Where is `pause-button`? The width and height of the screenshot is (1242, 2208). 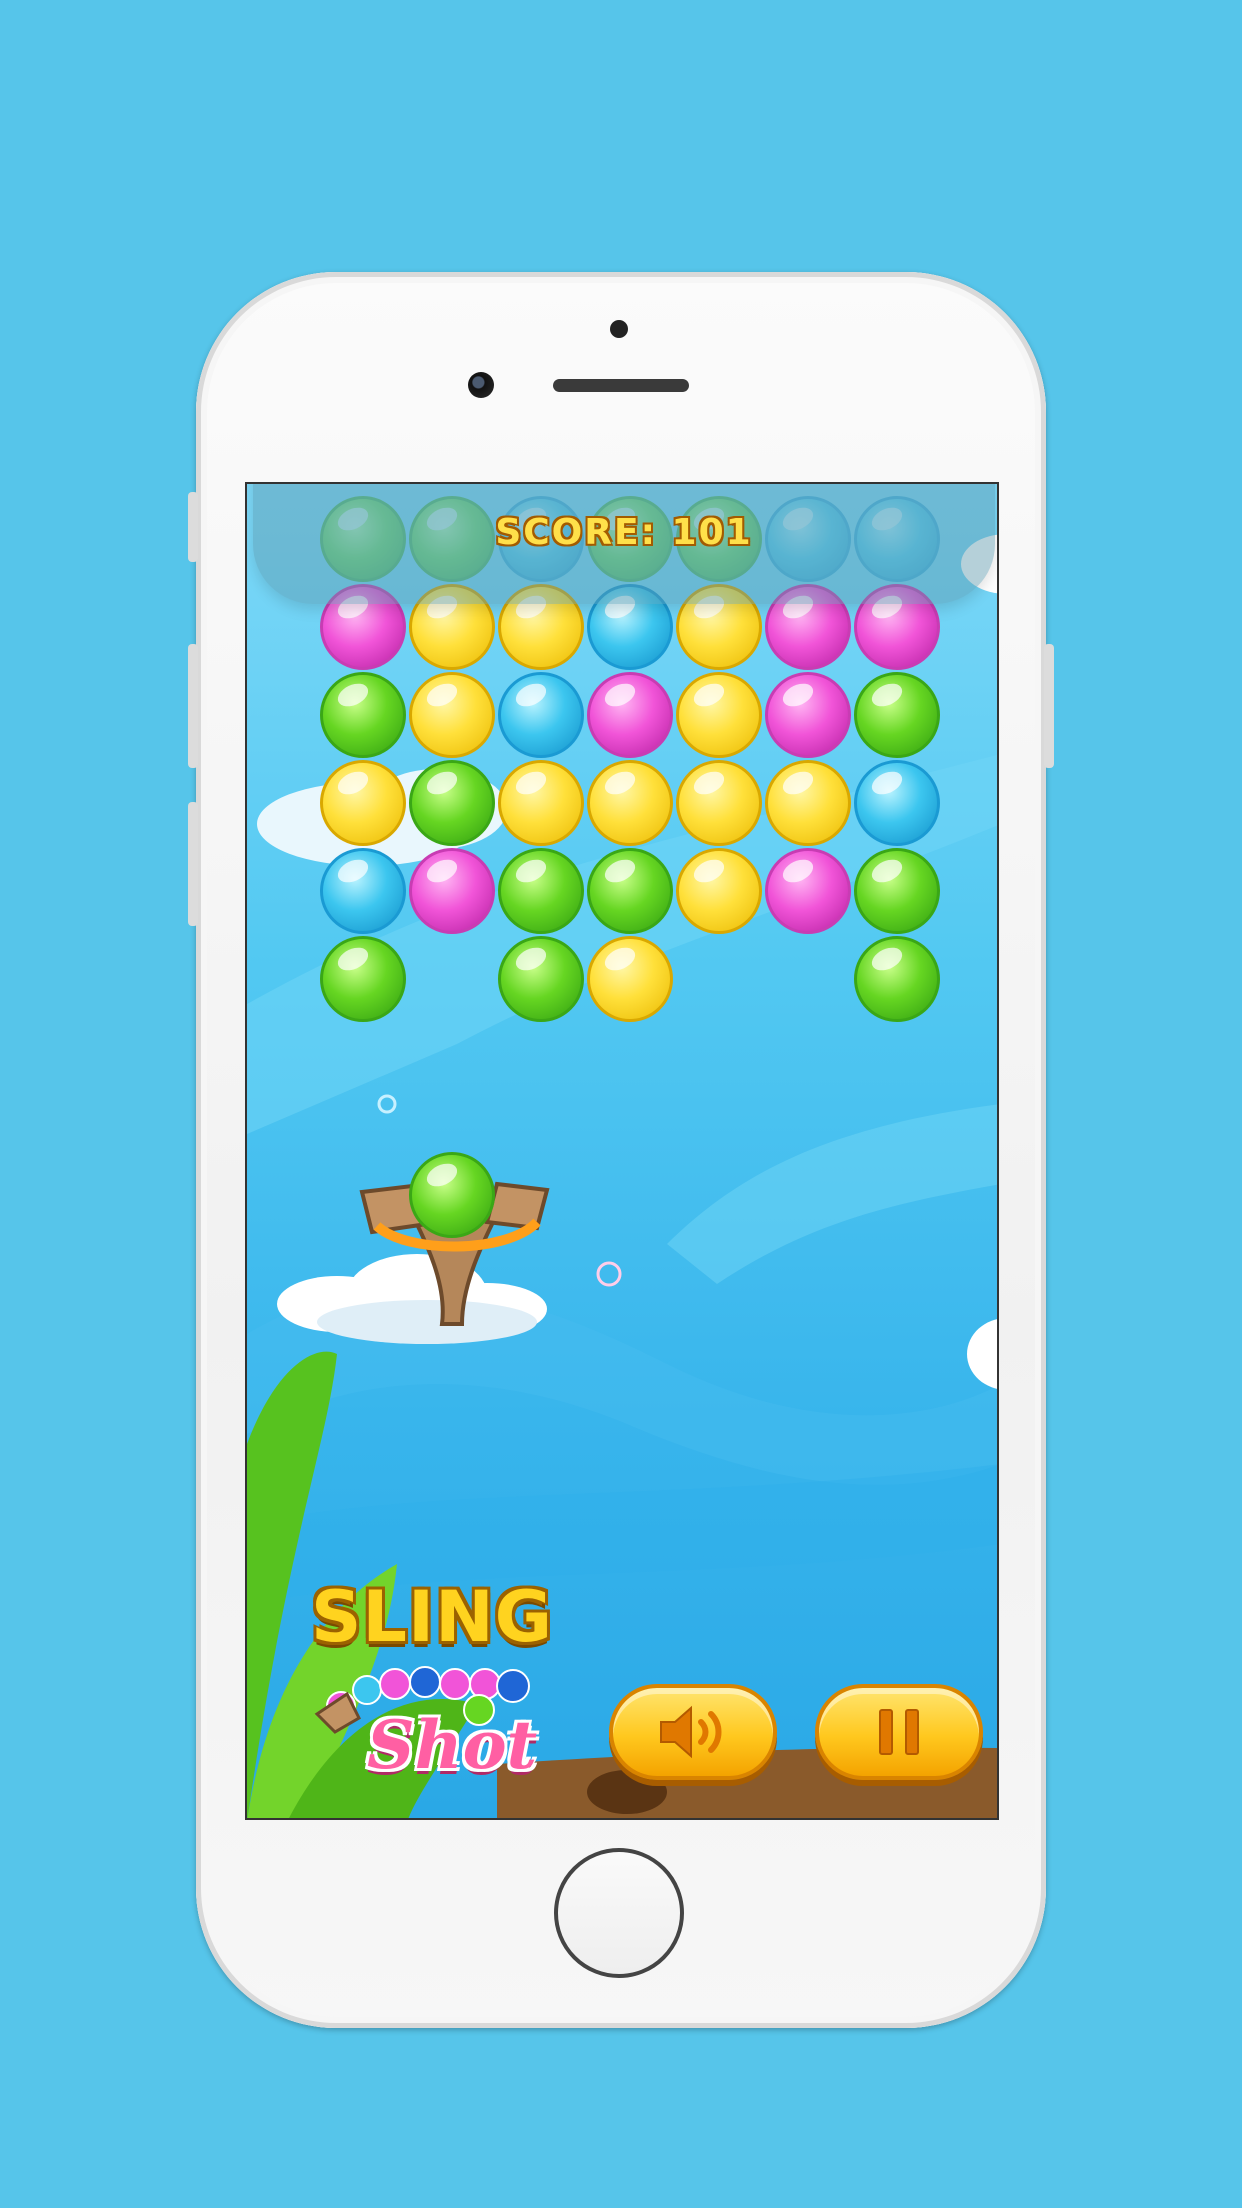
pause-button is located at coordinates (899, 1732).